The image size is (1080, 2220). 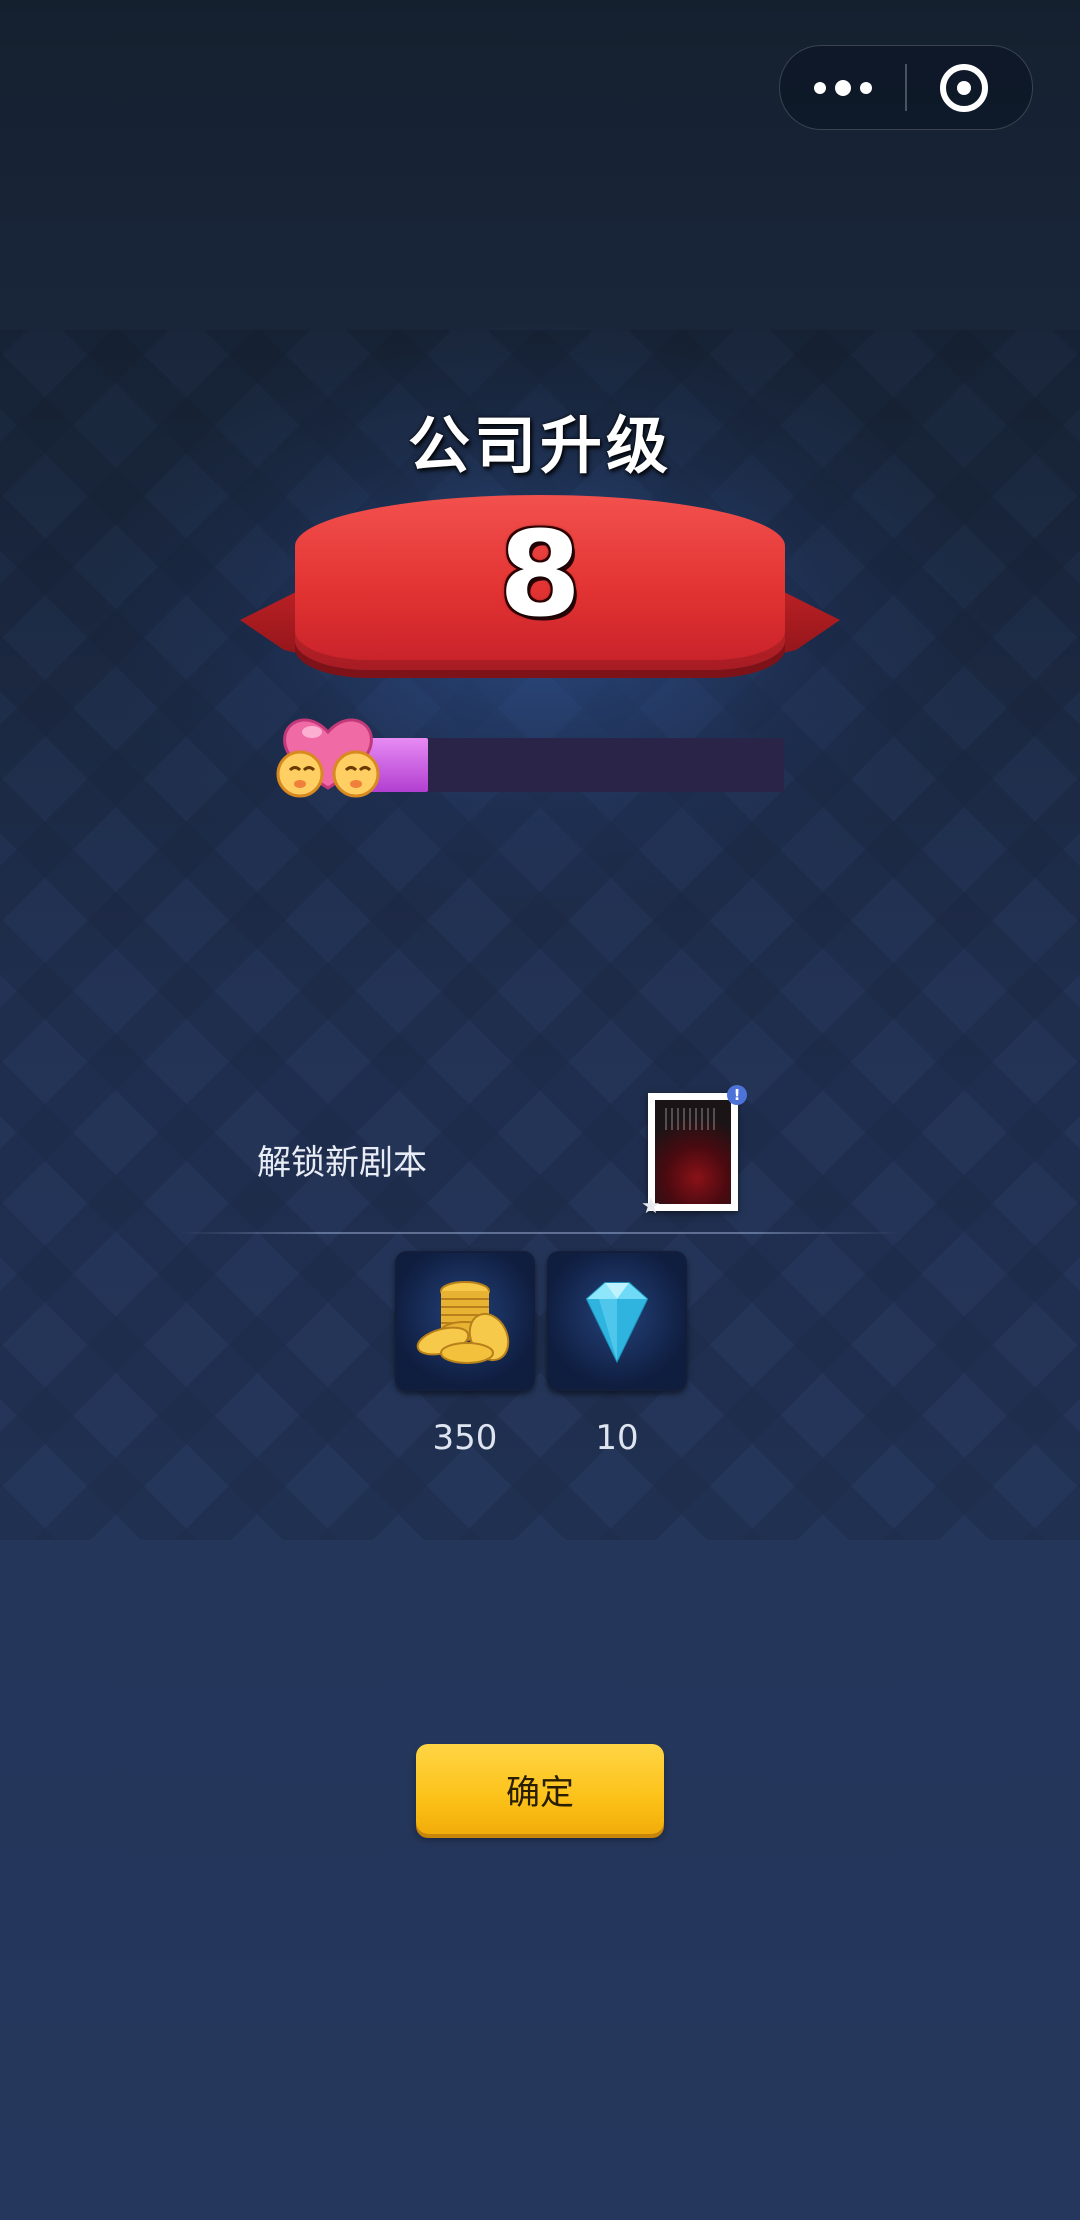 I want to click on mini-program-capsule, so click(x=906, y=87).